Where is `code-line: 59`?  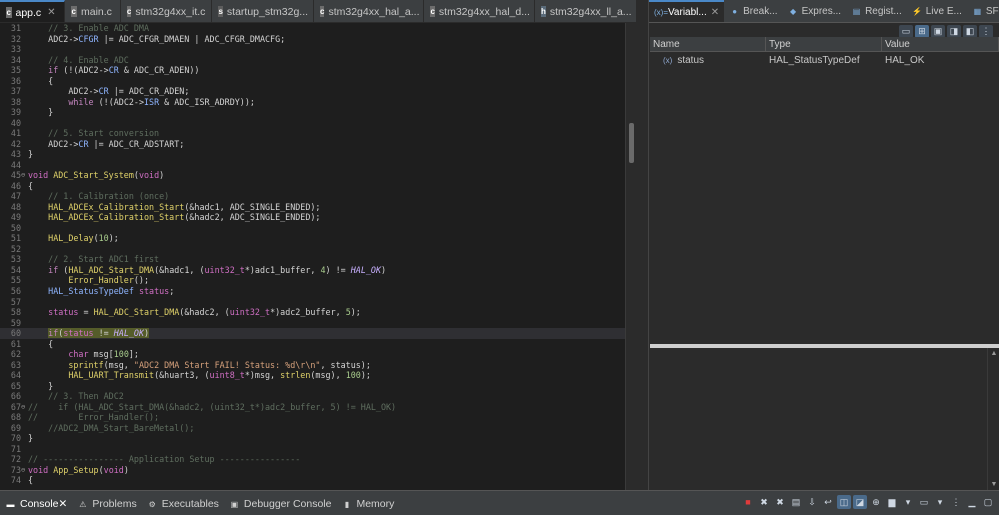
code-line: 59 is located at coordinates (312, 323).